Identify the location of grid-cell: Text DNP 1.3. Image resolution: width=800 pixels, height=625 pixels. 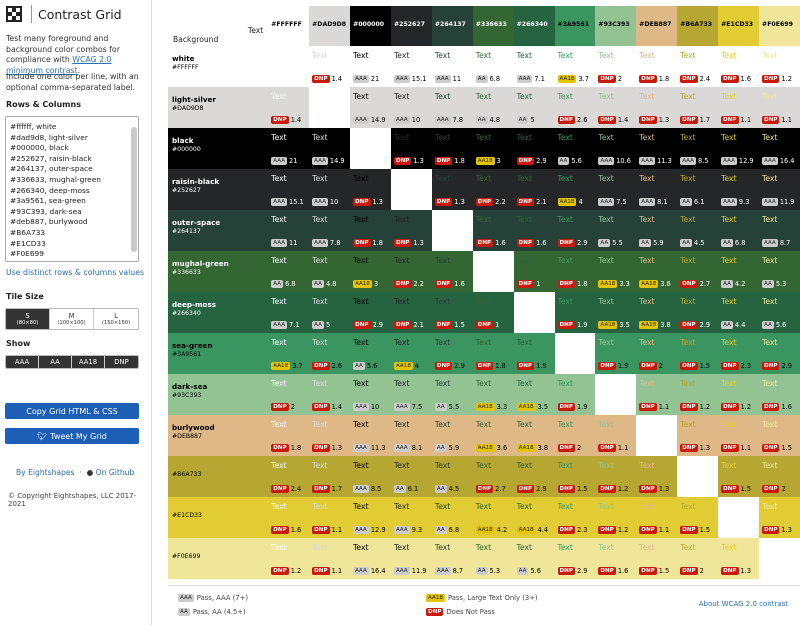
(779, 517).